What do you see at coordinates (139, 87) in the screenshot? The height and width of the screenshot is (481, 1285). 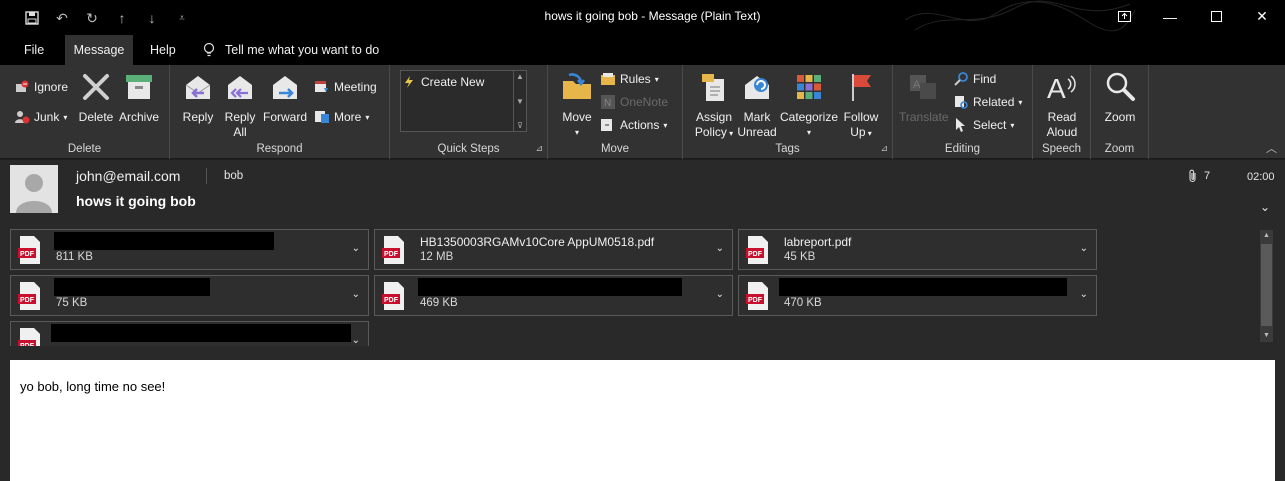 I see `archive-icon` at bounding box center [139, 87].